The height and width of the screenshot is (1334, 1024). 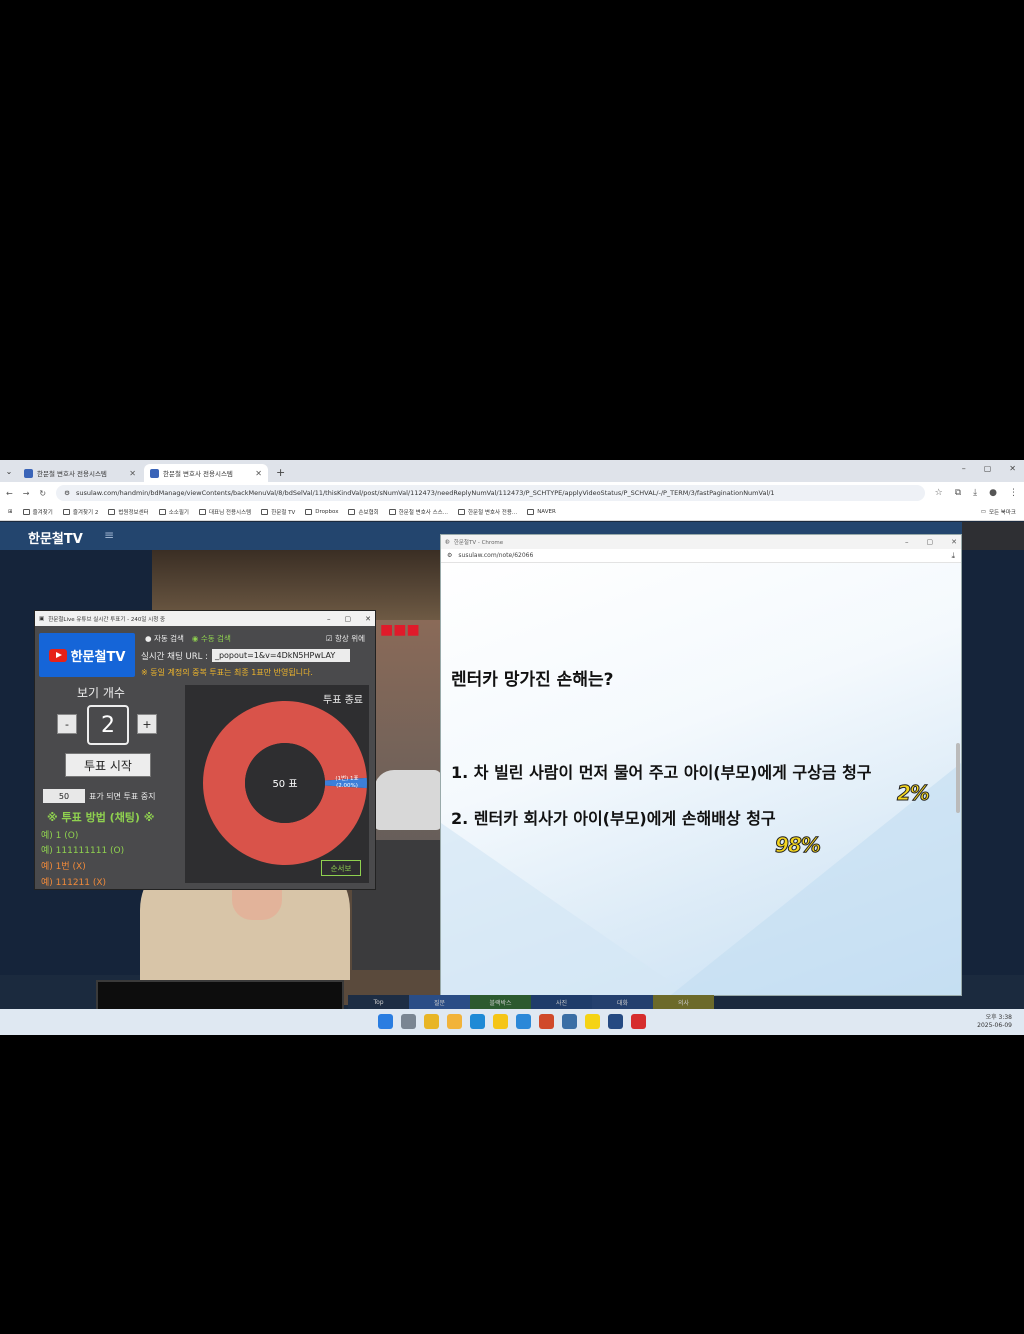 I want to click on bookmark-item: 법원정보센터, so click(x=128, y=512).